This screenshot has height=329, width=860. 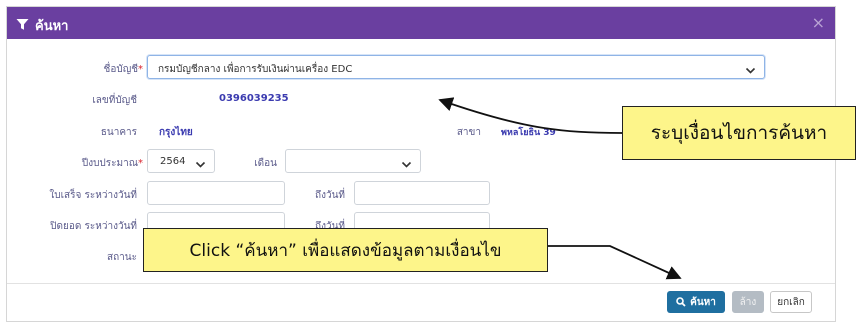 I want to click on search-callout: Click “ค้นหา” เพื่อแสดงข้อมูลตามเงื่อนไข, so click(x=345, y=250).